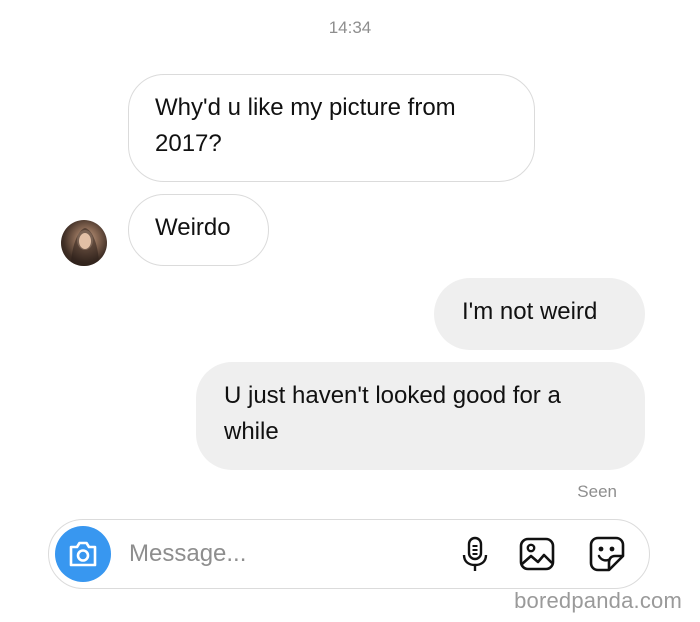  I want to click on image-icon, so click(537, 554).